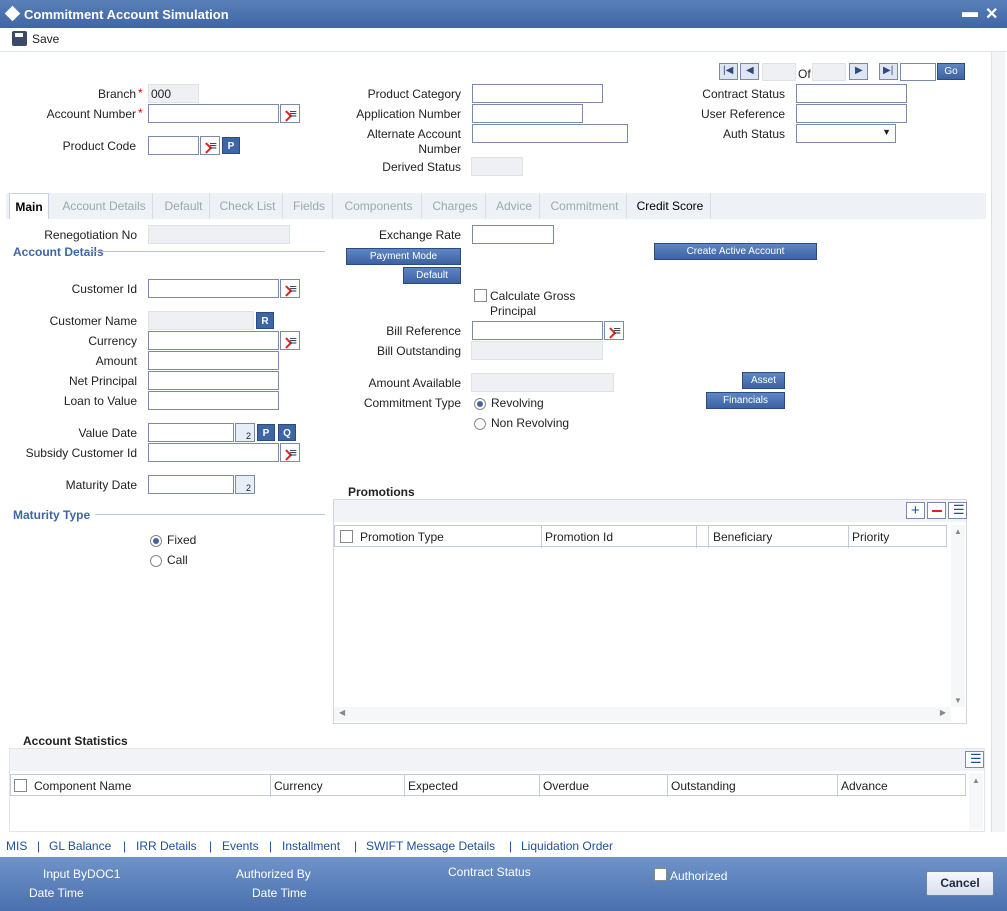 This screenshot has height=911, width=1007. What do you see at coordinates (245, 432) in the screenshot?
I see `value-date-calendar-icon` at bounding box center [245, 432].